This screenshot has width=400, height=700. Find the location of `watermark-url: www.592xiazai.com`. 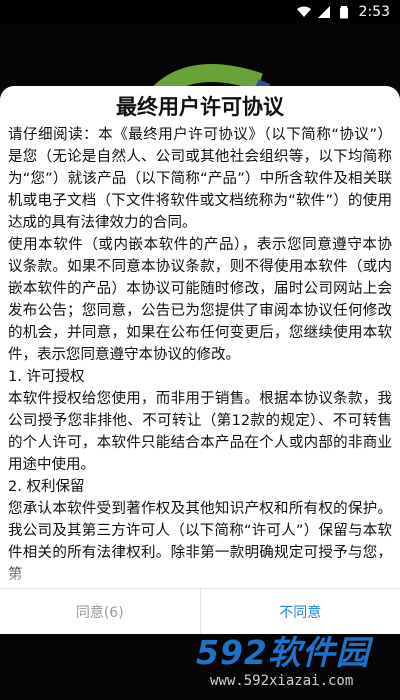

watermark-url: www.592xiazai.com is located at coordinates (282, 681).